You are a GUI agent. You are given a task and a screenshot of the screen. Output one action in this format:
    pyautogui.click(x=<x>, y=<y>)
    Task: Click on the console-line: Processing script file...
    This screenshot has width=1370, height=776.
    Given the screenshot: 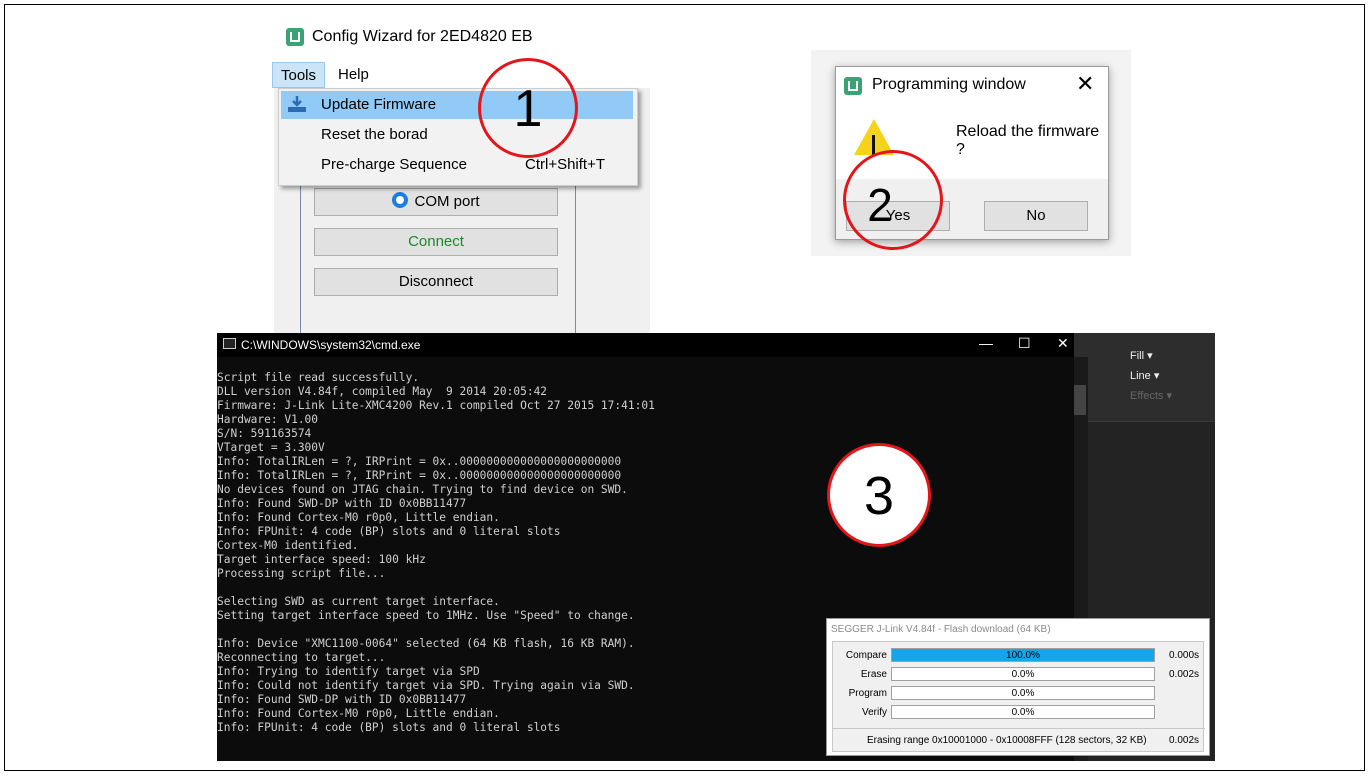 What is the action you would take?
    pyautogui.click(x=301, y=573)
    